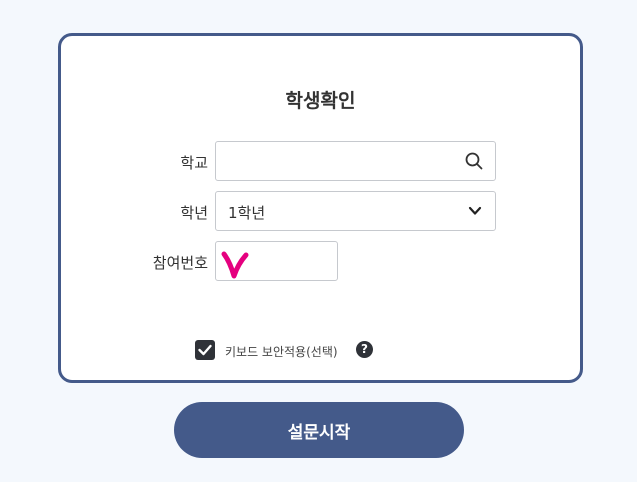 The image size is (637, 482). Describe the element at coordinates (276, 261) in the screenshot. I see `participant-number-field` at that location.